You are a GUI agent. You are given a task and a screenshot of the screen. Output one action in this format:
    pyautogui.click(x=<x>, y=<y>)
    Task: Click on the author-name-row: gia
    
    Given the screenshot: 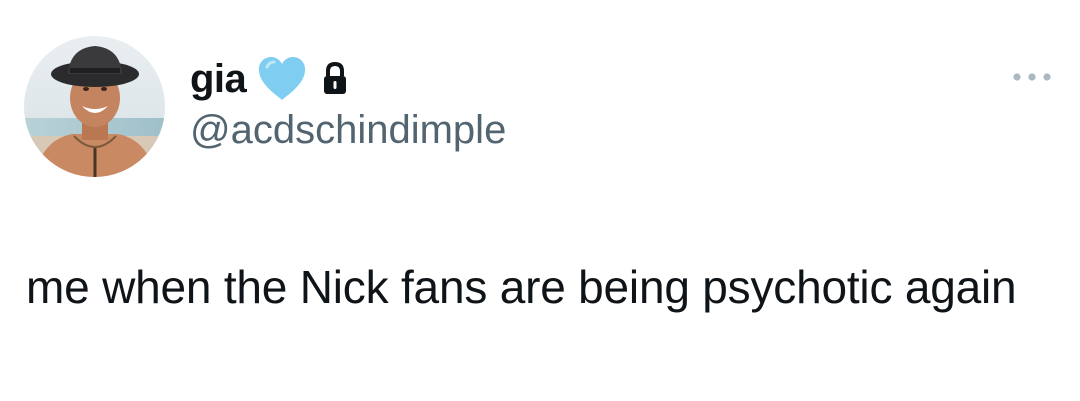 What is the action you would take?
    pyautogui.click(x=348, y=79)
    